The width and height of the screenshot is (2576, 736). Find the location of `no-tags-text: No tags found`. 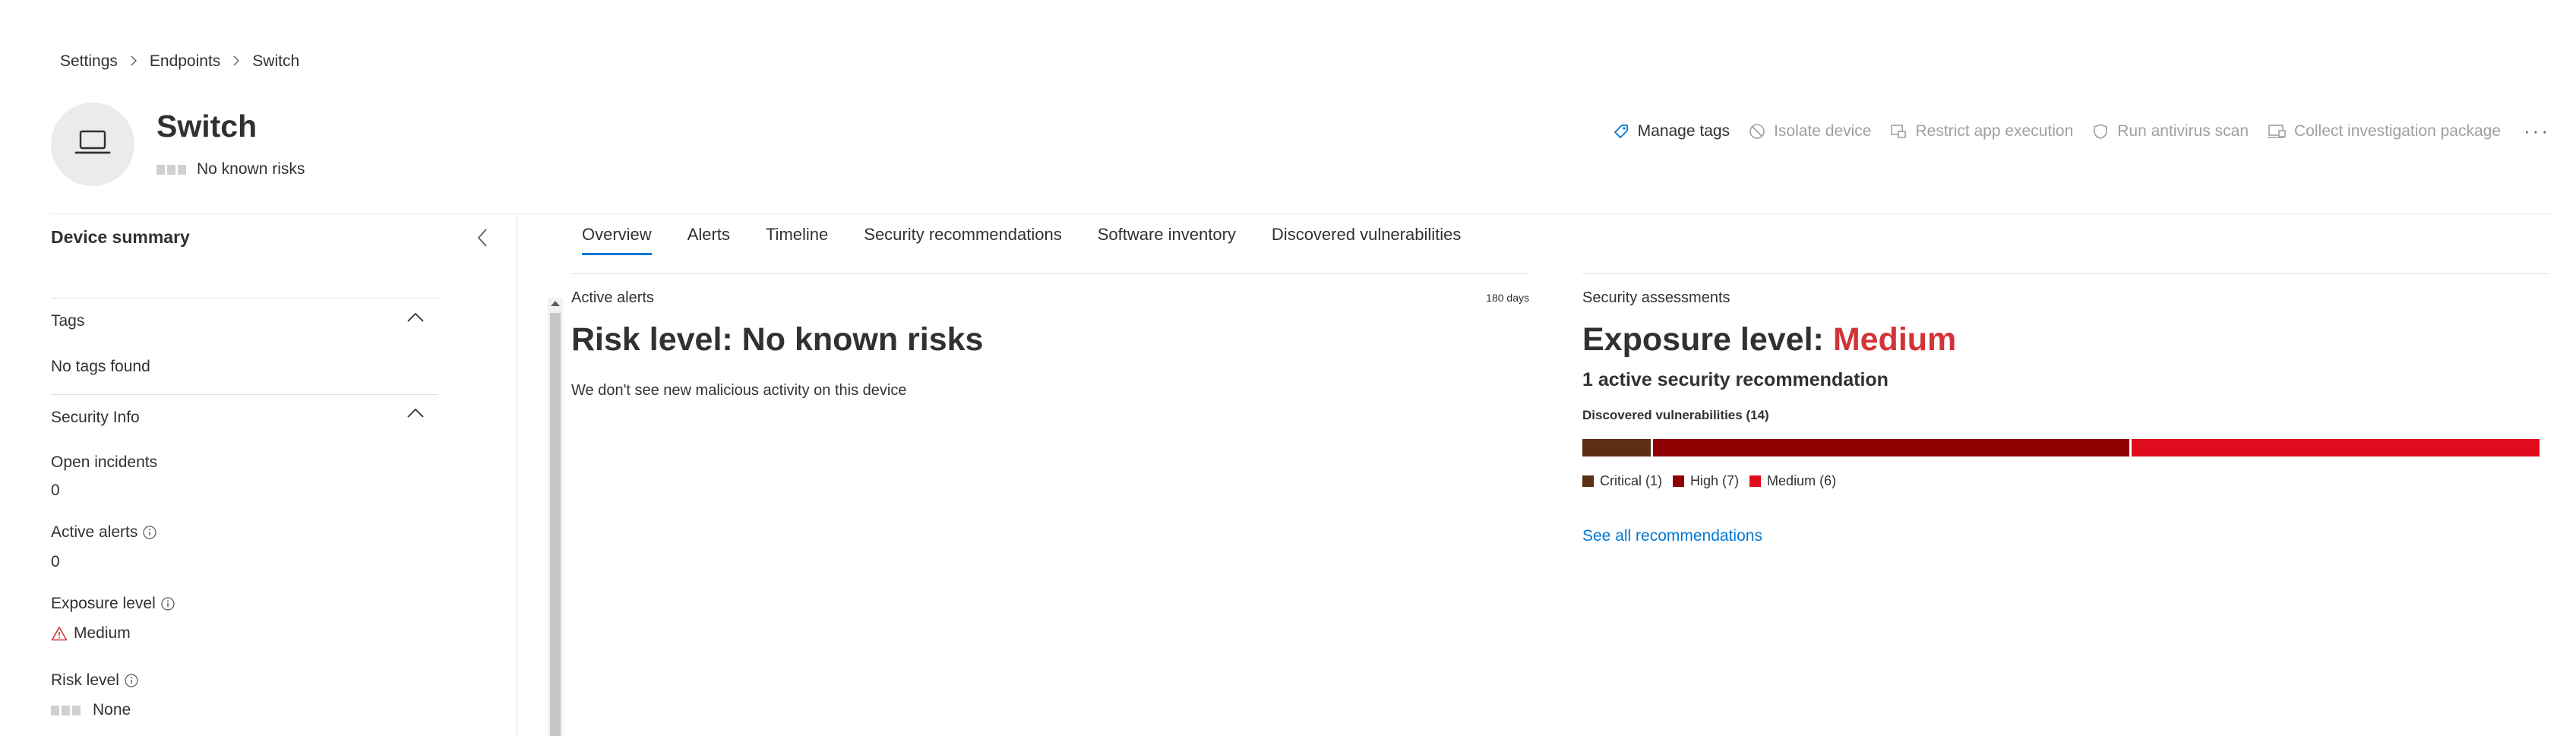

no-tags-text: No tags found is located at coordinates (100, 366).